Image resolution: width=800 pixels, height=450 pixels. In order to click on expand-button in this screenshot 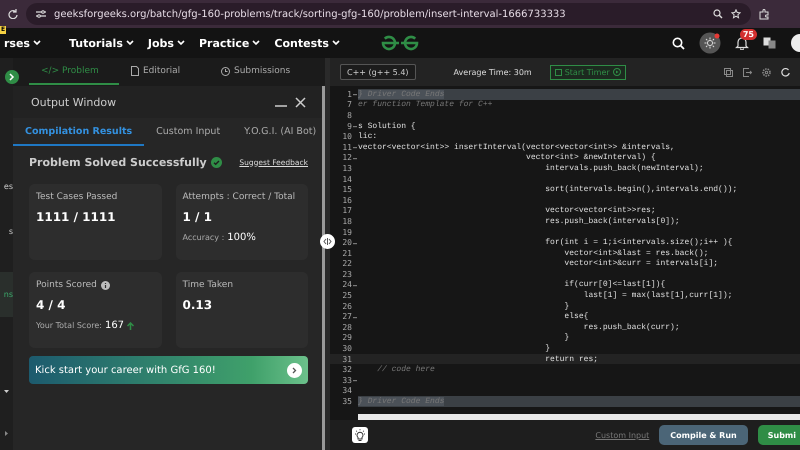, I will do `click(12, 77)`.